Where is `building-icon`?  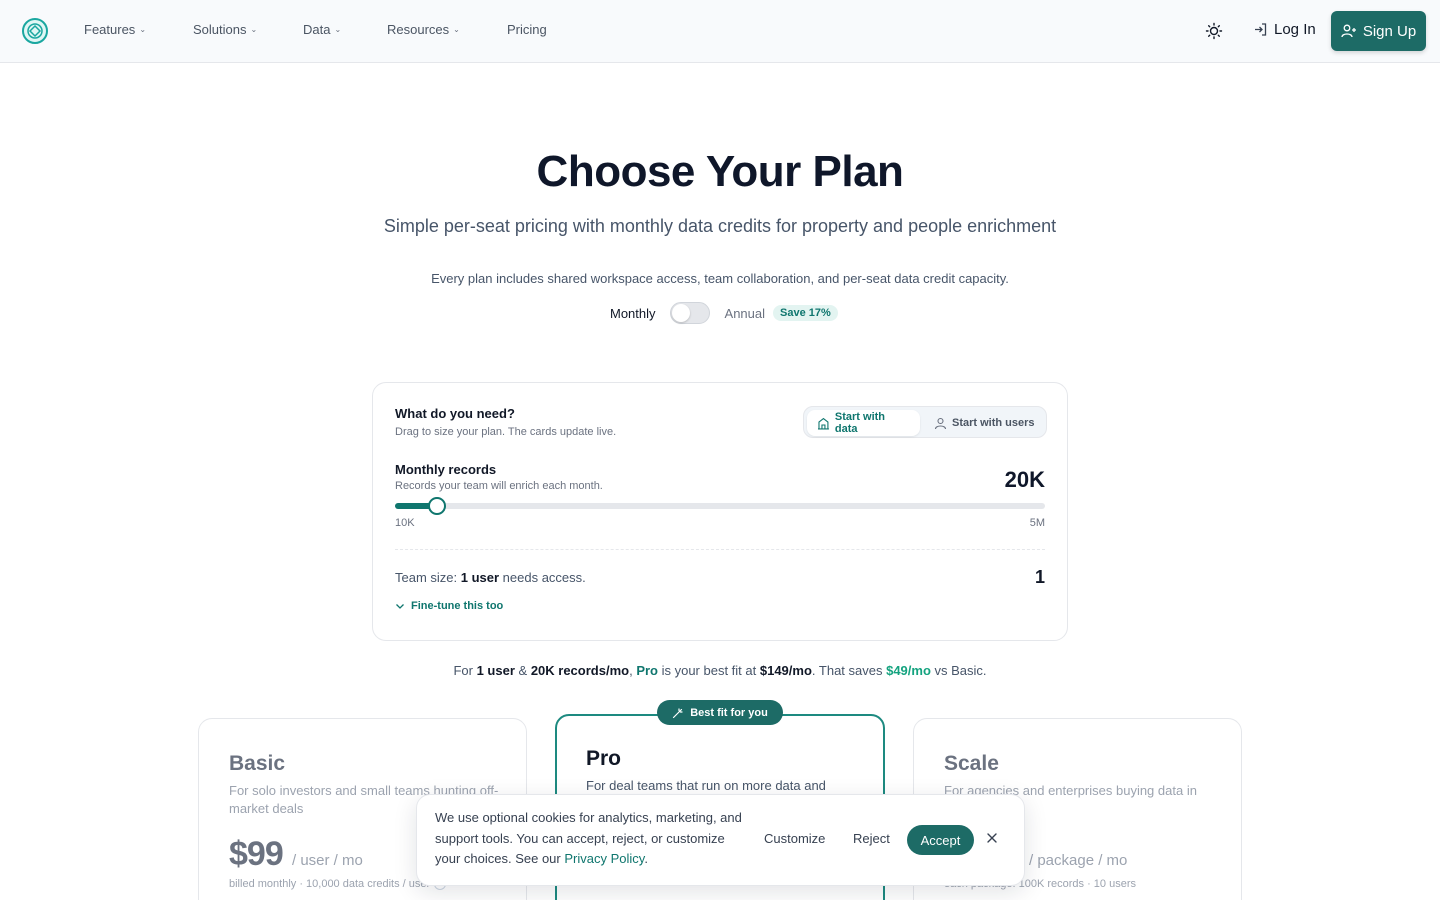
building-icon is located at coordinates (823, 423).